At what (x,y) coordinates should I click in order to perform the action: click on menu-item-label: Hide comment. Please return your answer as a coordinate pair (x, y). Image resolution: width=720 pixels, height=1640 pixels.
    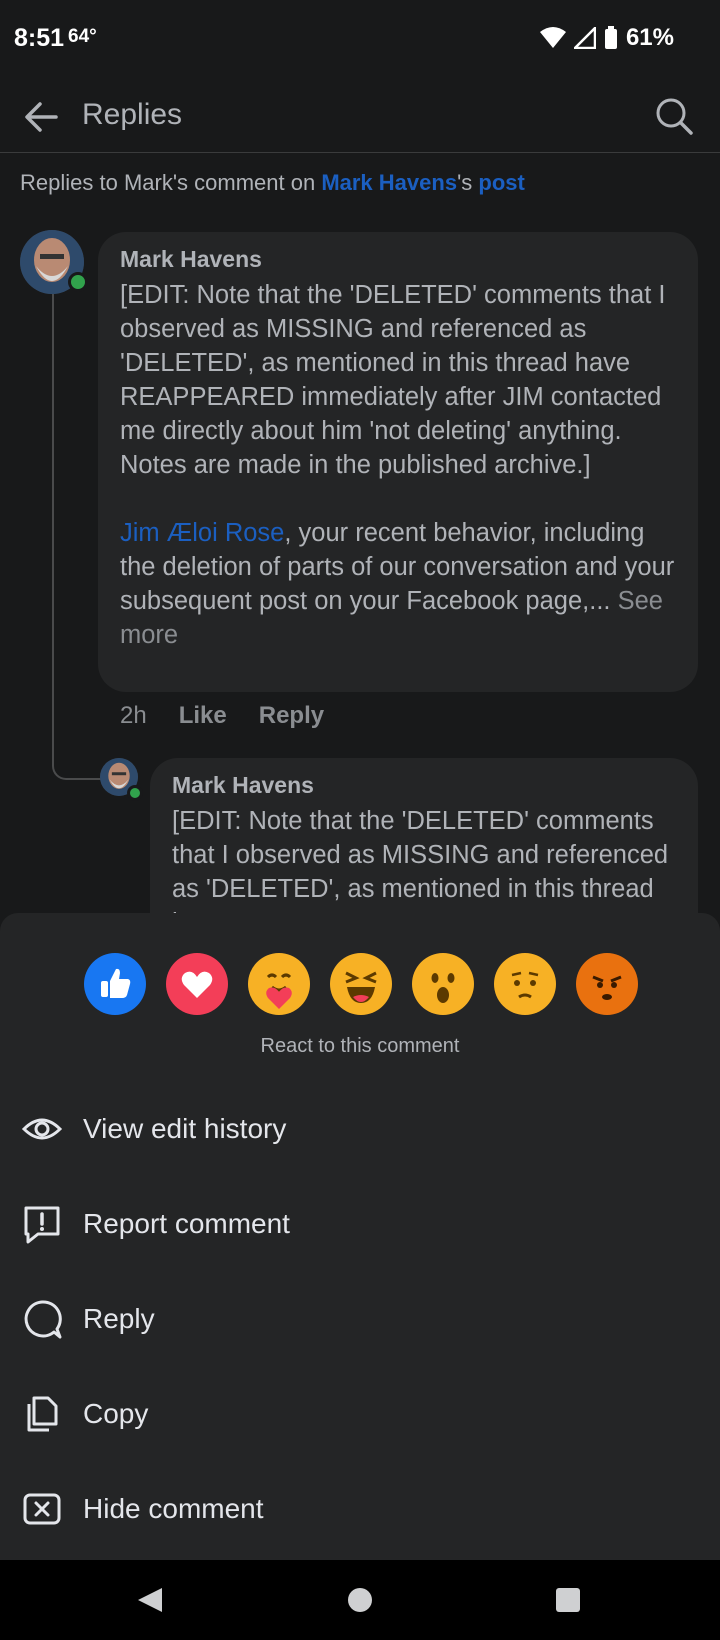
    Looking at the image, I should click on (173, 1508).